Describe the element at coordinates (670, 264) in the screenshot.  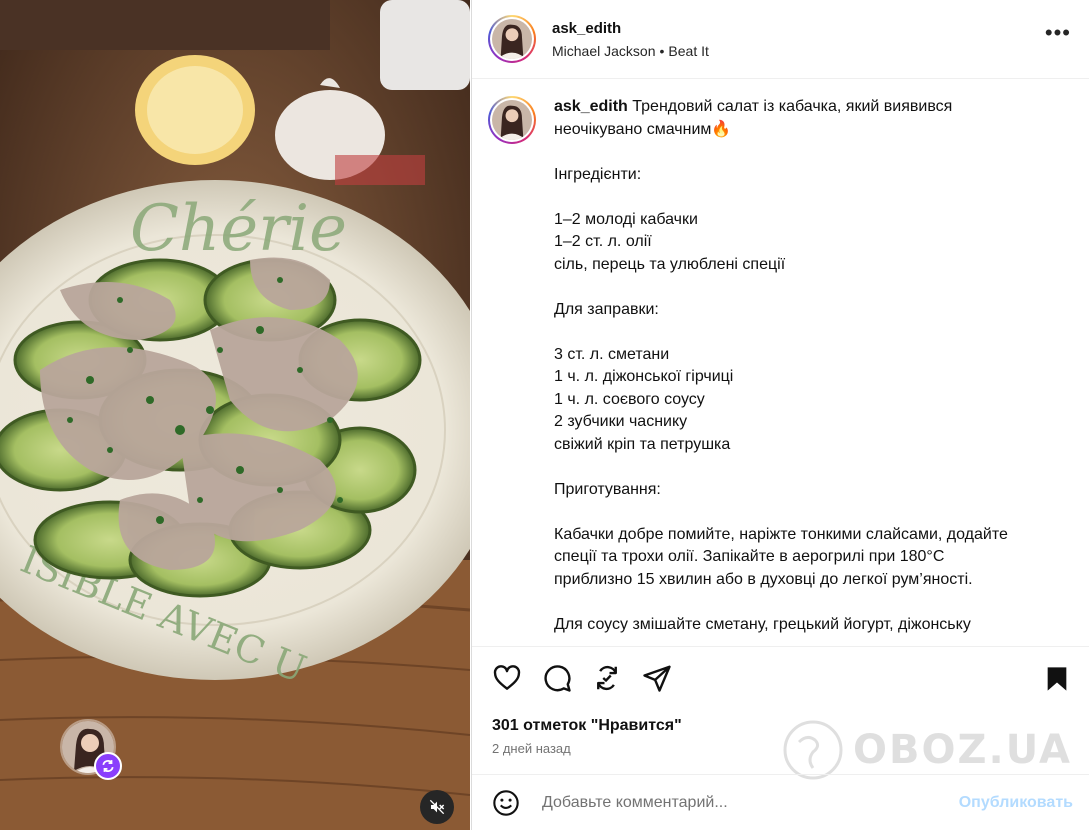
I see `caption-line: сіль, перець та улюблені спеції` at that location.